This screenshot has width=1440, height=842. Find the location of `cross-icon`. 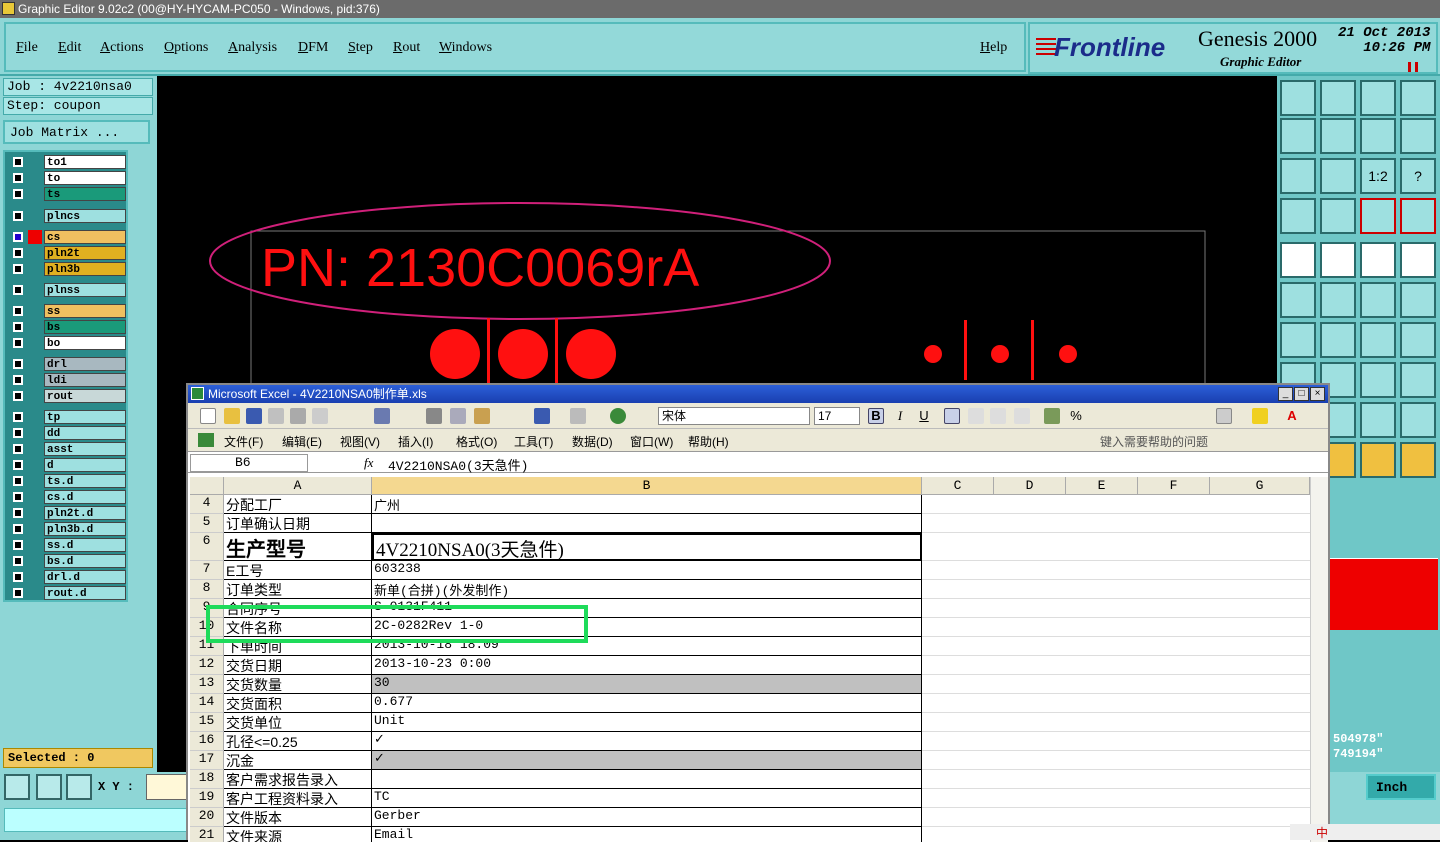

cross-icon is located at coordinates (1338, 300).